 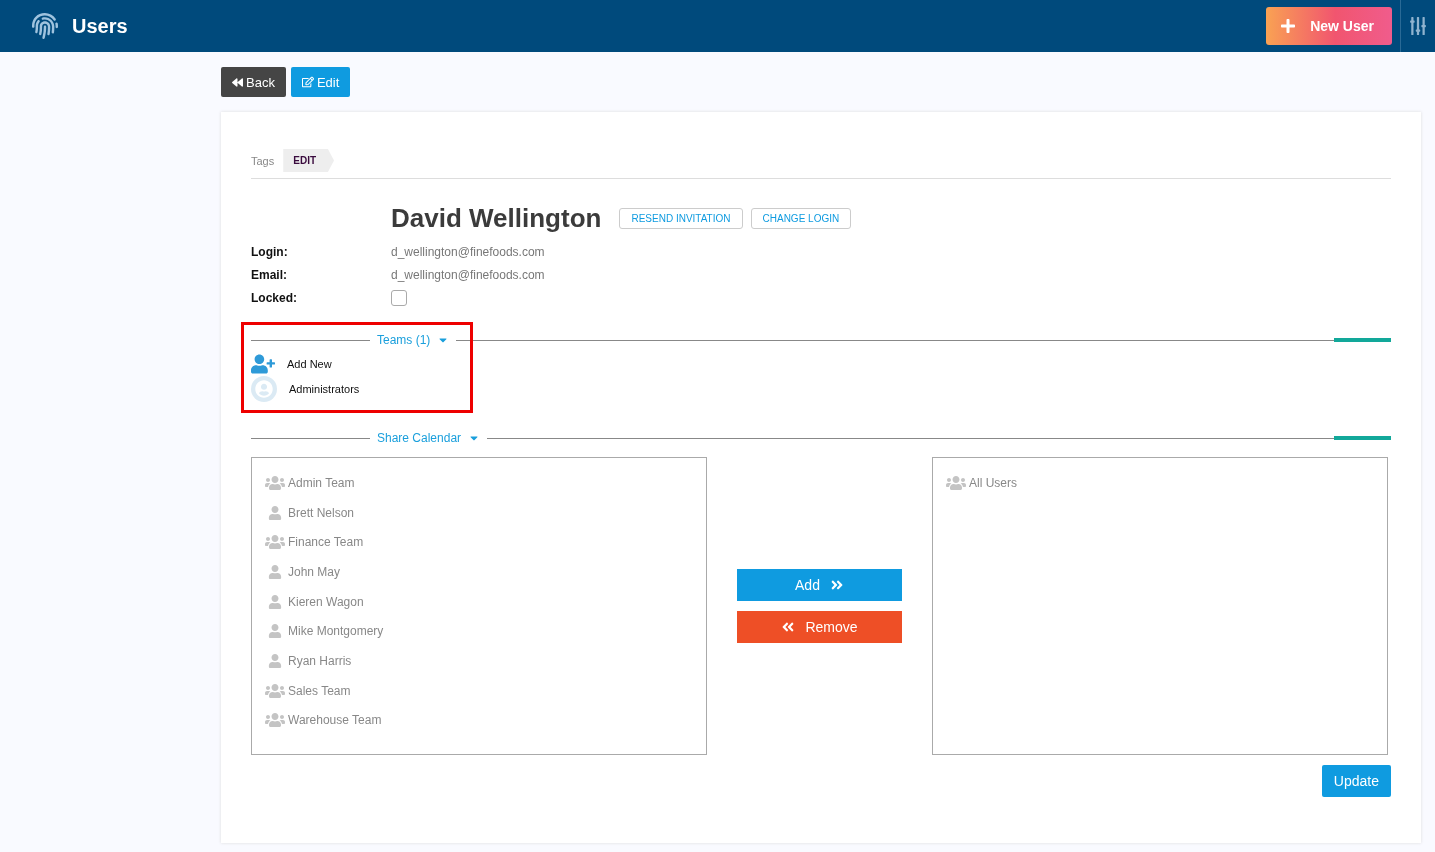 What do you see at coordinates (263, 363) in the screenshot?
I see `add-user-icon` at bounding box center [263, 363].